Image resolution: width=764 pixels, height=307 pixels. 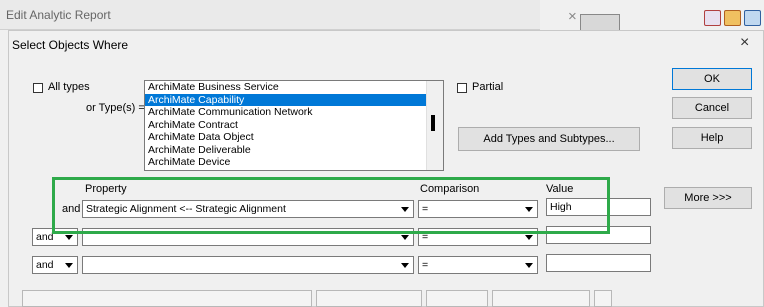 What do you see at coordinates (744, 43) in the screenshot?
I see `dialog-close-icon: ×` at bounding box center [744, 43].